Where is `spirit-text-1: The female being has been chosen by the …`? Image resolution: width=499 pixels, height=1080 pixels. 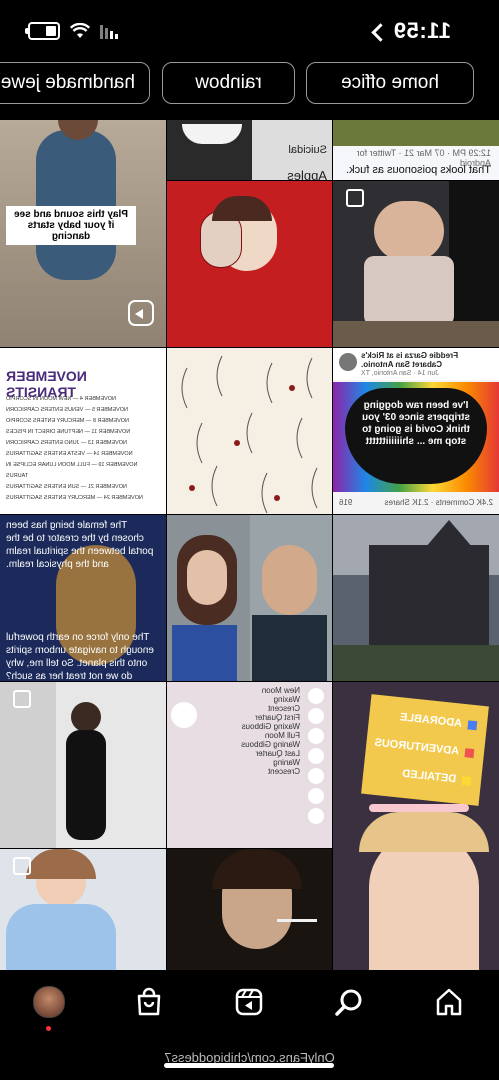
spirit-text-1: The female being has been chosen by the … is located at coordinates (80, 545).